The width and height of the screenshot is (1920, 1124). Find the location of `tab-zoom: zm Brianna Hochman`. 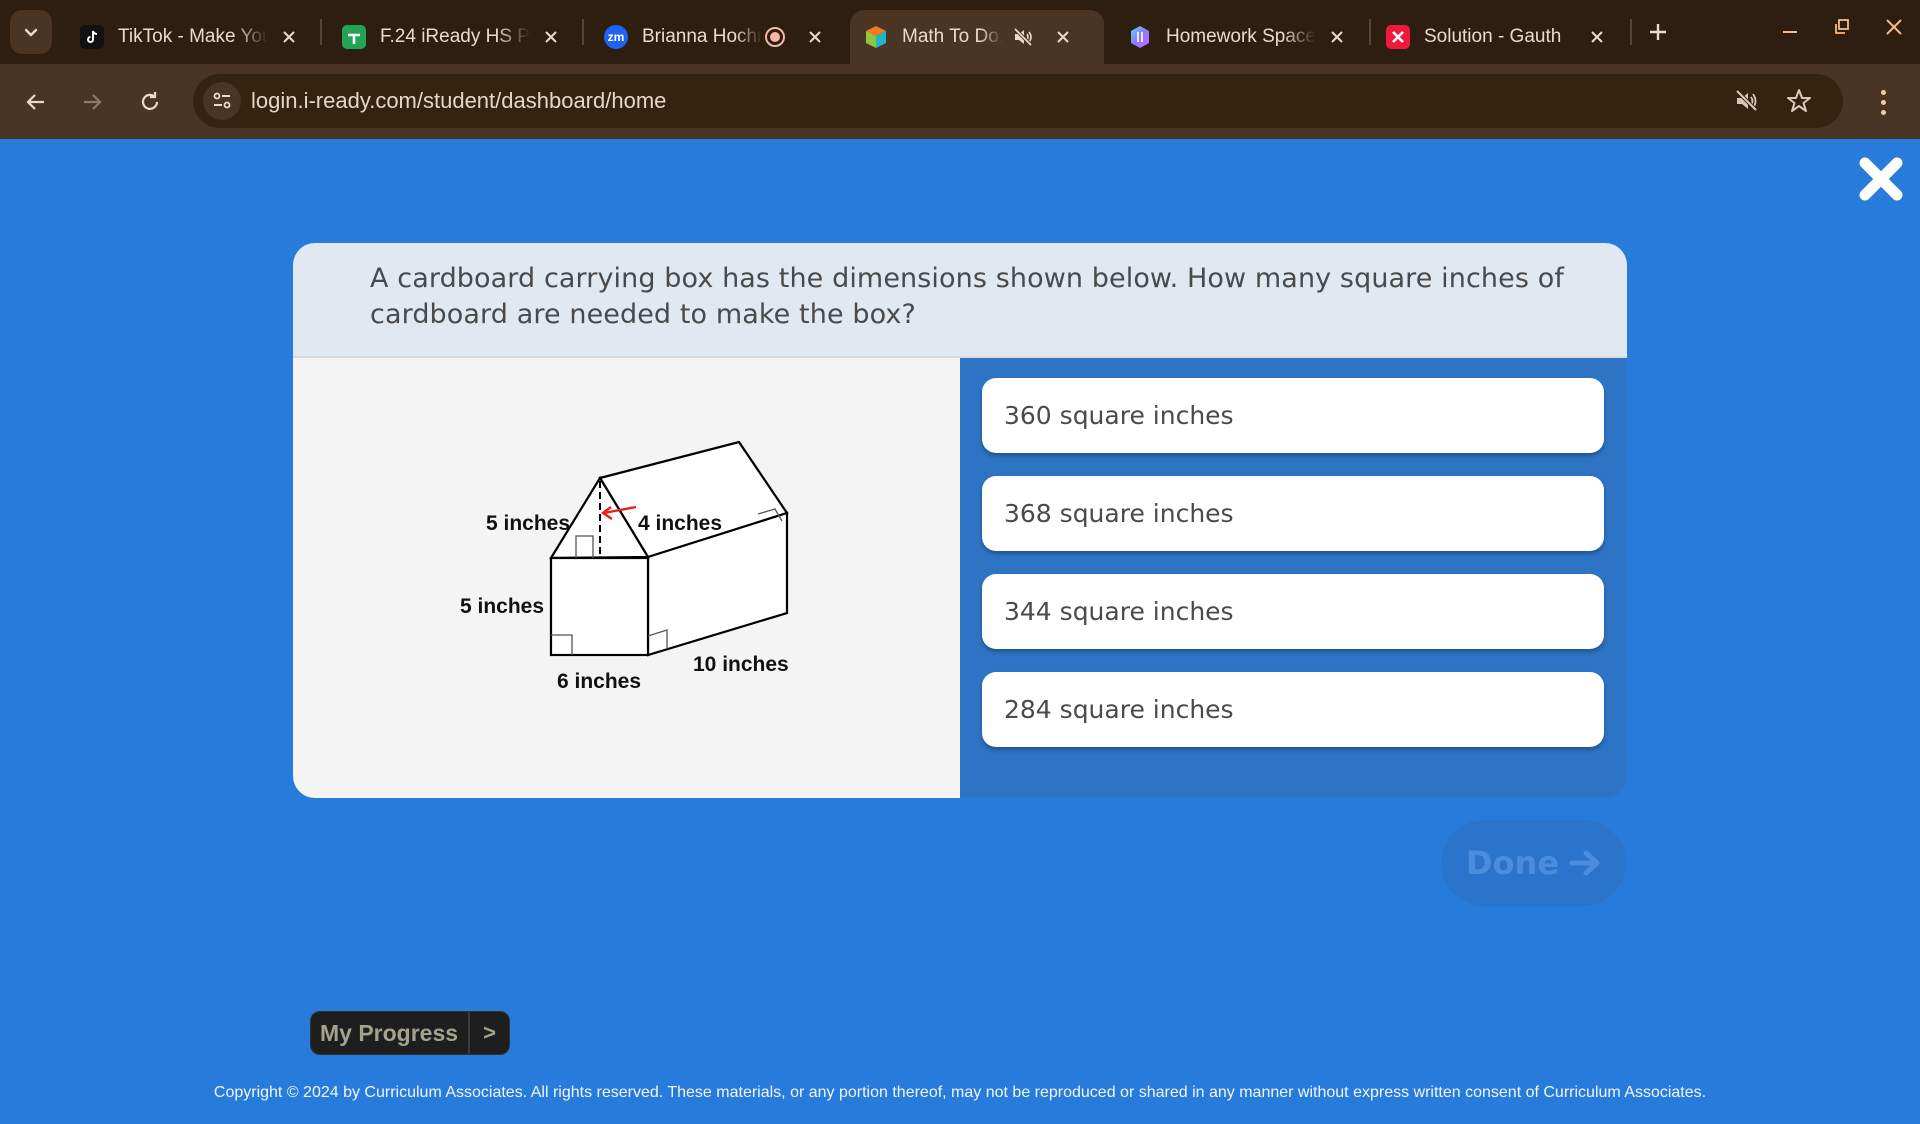

tab-zoom: zm Brianna Hochman is located at coordinates (720, 37).